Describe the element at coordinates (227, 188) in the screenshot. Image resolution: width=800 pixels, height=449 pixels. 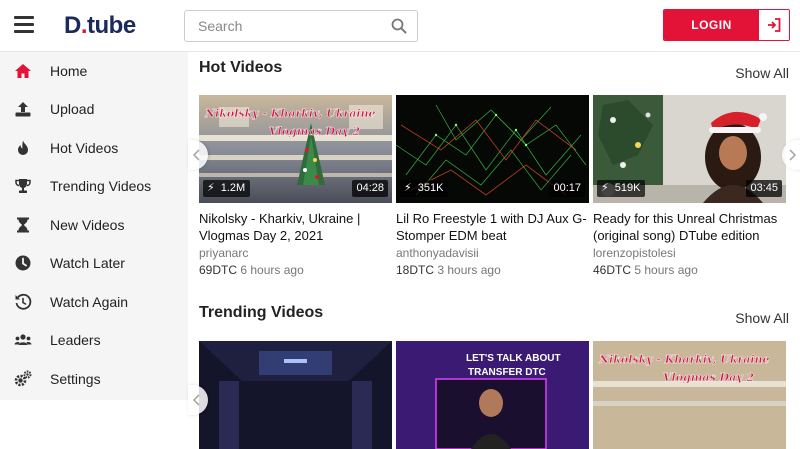
I see `view-count-badge: ⚡ 1.2M` at that location.